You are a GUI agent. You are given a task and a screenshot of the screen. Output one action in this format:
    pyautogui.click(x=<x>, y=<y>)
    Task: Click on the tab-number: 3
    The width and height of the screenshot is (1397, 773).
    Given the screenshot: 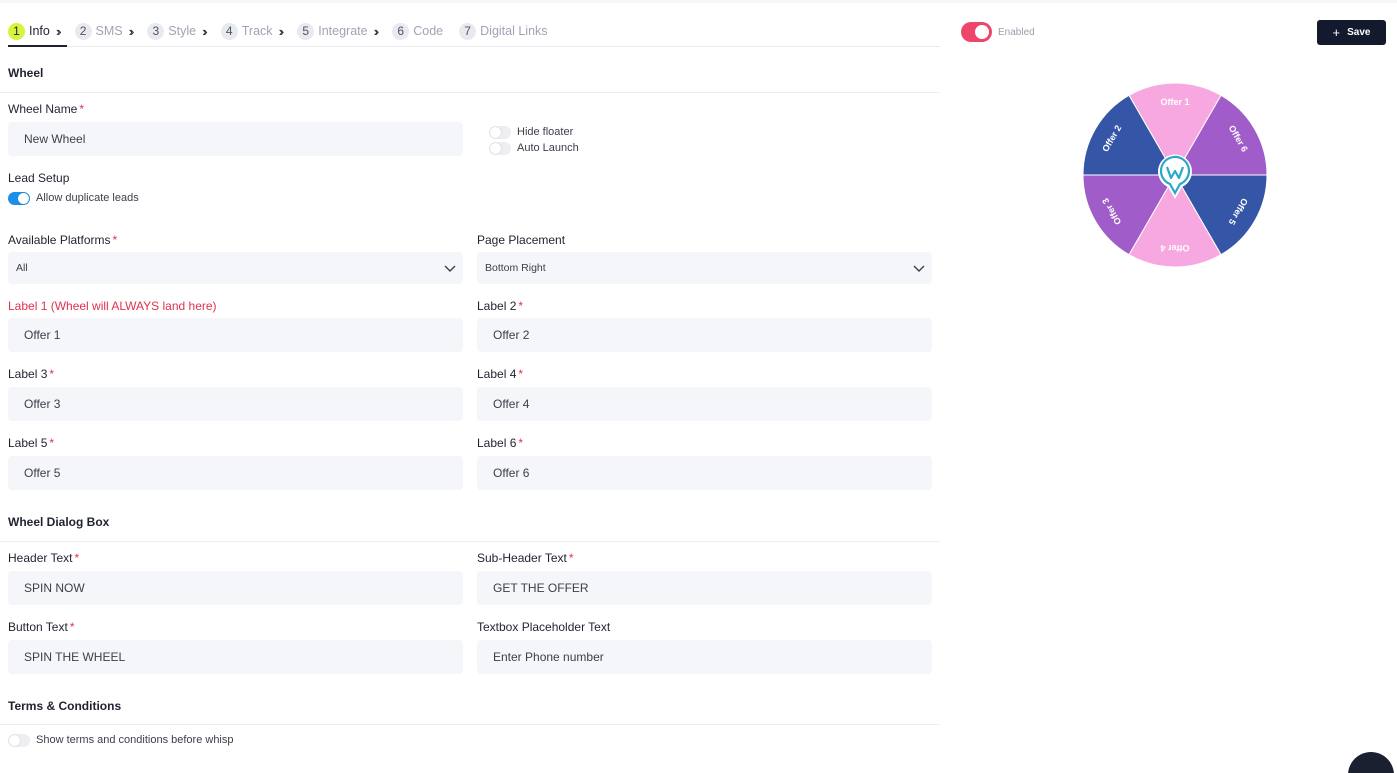 What is the action you would take?
    pyautogui.click(x=156, y=31)
    